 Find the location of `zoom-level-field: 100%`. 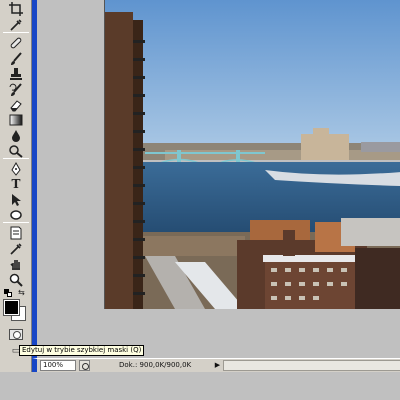

zoom-level-field: 100% is located at coordinates (58, 365).